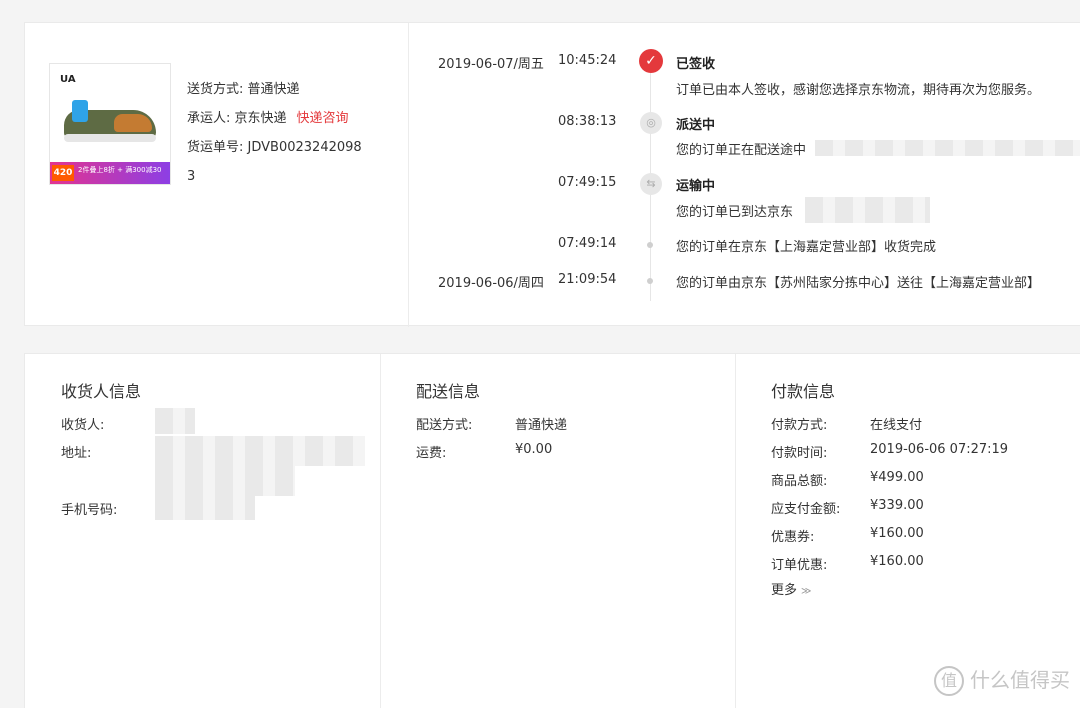  Describe the element at coordinates (939, 449) in the screenshot. I see `payment-row-value: 2019-06-06 07:27:19` at that location.